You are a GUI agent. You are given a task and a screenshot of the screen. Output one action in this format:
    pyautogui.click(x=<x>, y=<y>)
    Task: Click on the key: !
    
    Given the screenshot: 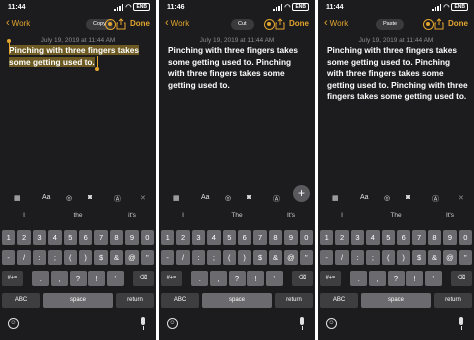 What is the action you would take?
    pyautogui.click(x=97, y=278)
    